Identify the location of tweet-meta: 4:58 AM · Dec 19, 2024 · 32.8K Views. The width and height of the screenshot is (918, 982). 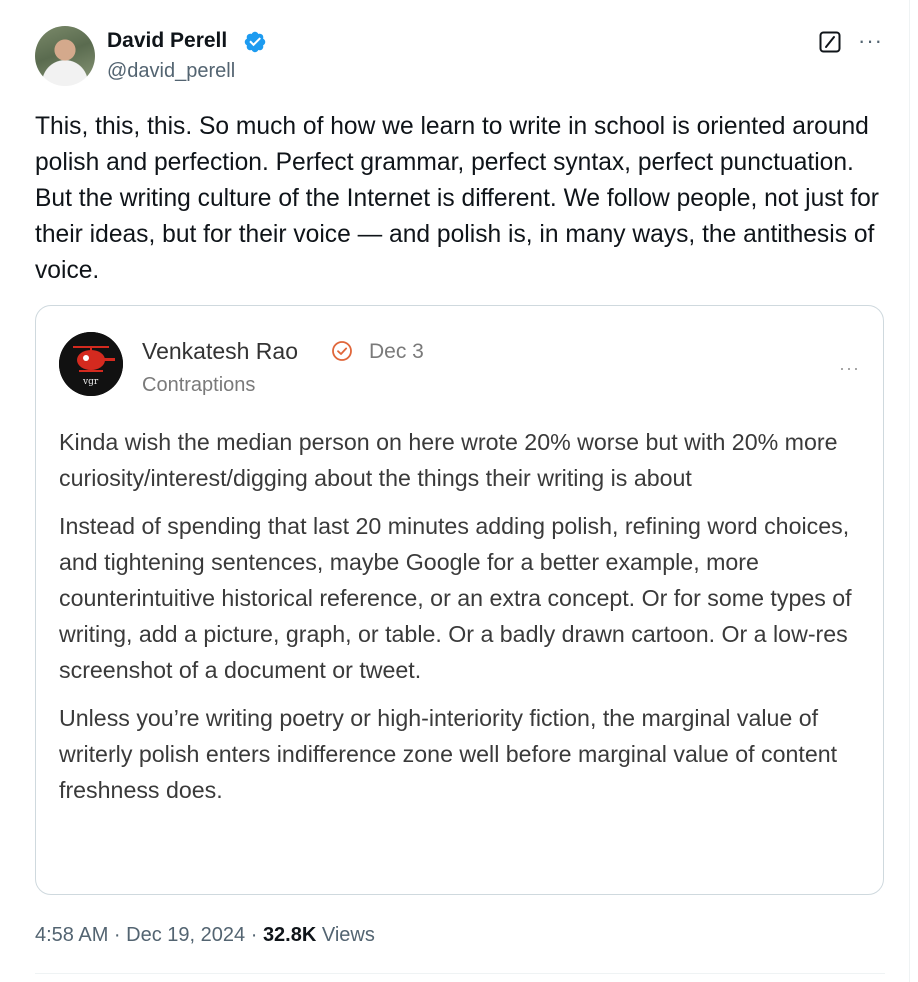
(205, 935).